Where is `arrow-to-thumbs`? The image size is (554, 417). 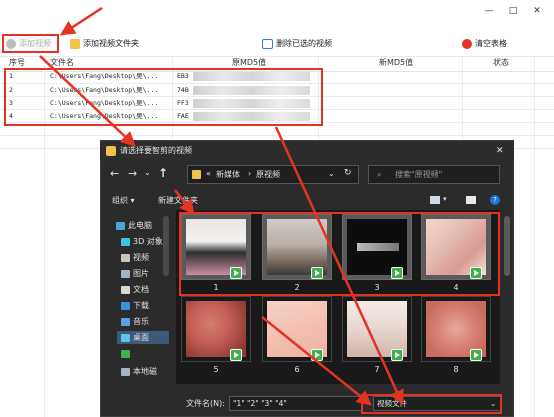
arrow-to-thumbs is located at coordinates (184, 202).